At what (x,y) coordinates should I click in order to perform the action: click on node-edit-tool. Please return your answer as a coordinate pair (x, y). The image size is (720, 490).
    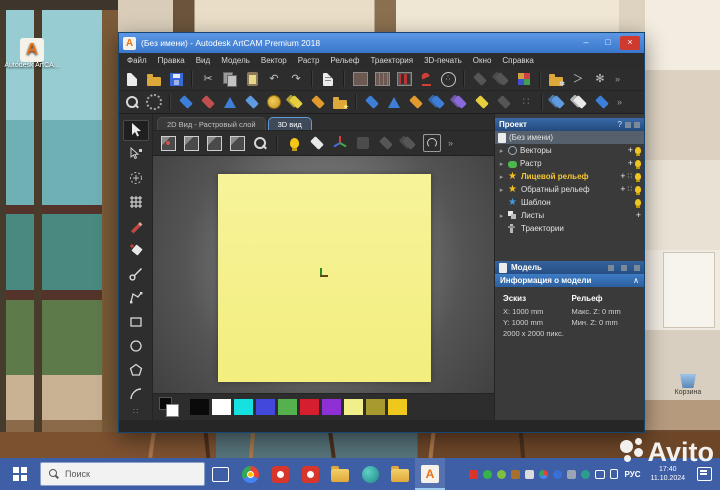
    Looking at the image, I should click on (136, 154).